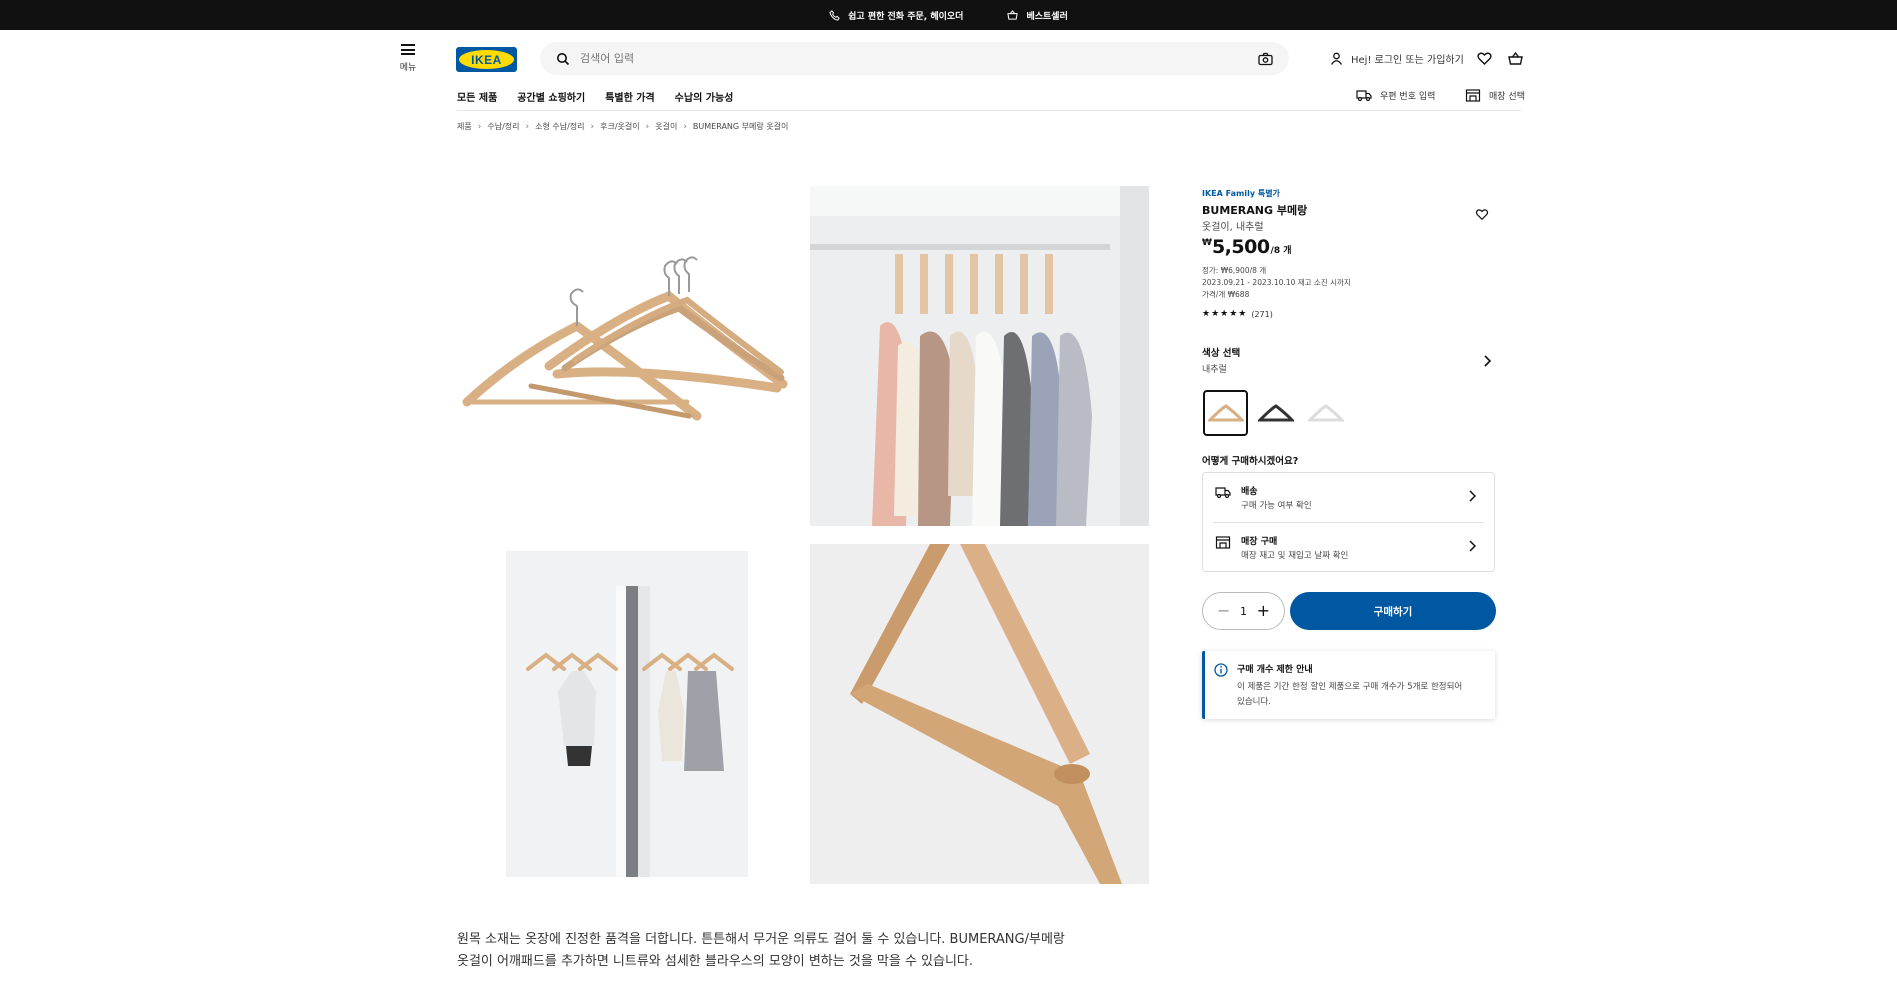 This screenshot has height=989, width=1897. I want to click on phone-icon, so click(834, 15).